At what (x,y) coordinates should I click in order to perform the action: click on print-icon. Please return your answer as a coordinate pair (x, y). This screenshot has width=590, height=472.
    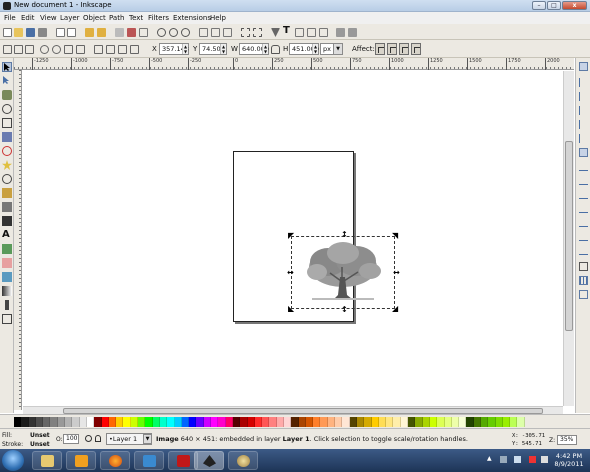
    Looking at the image, I should click on (42, 32).